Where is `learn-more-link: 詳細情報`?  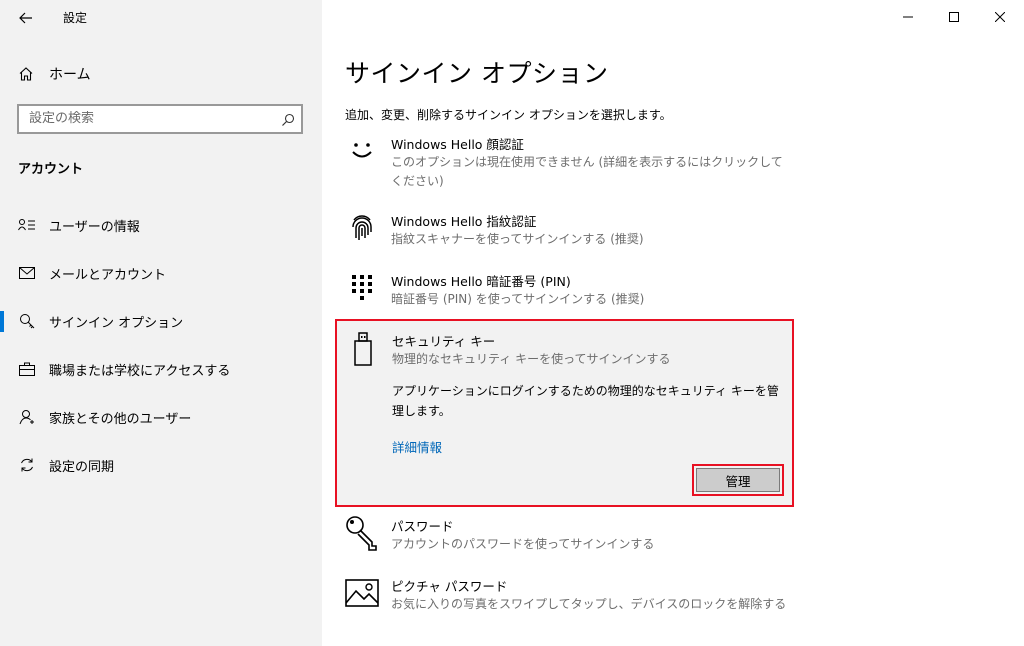
learn-more-link: 詳細情報 is located at coordinates (417, 446).